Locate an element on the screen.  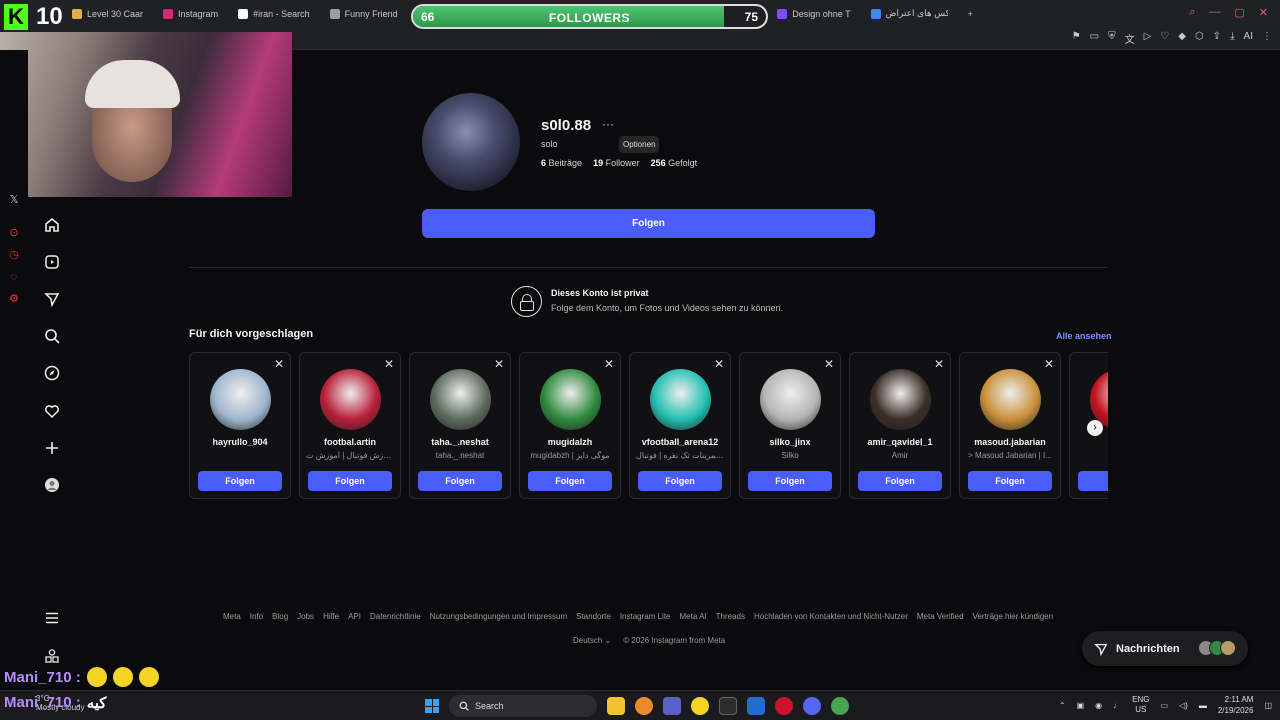
share-icon: ⇪ is located at coordinates (1217, 38).